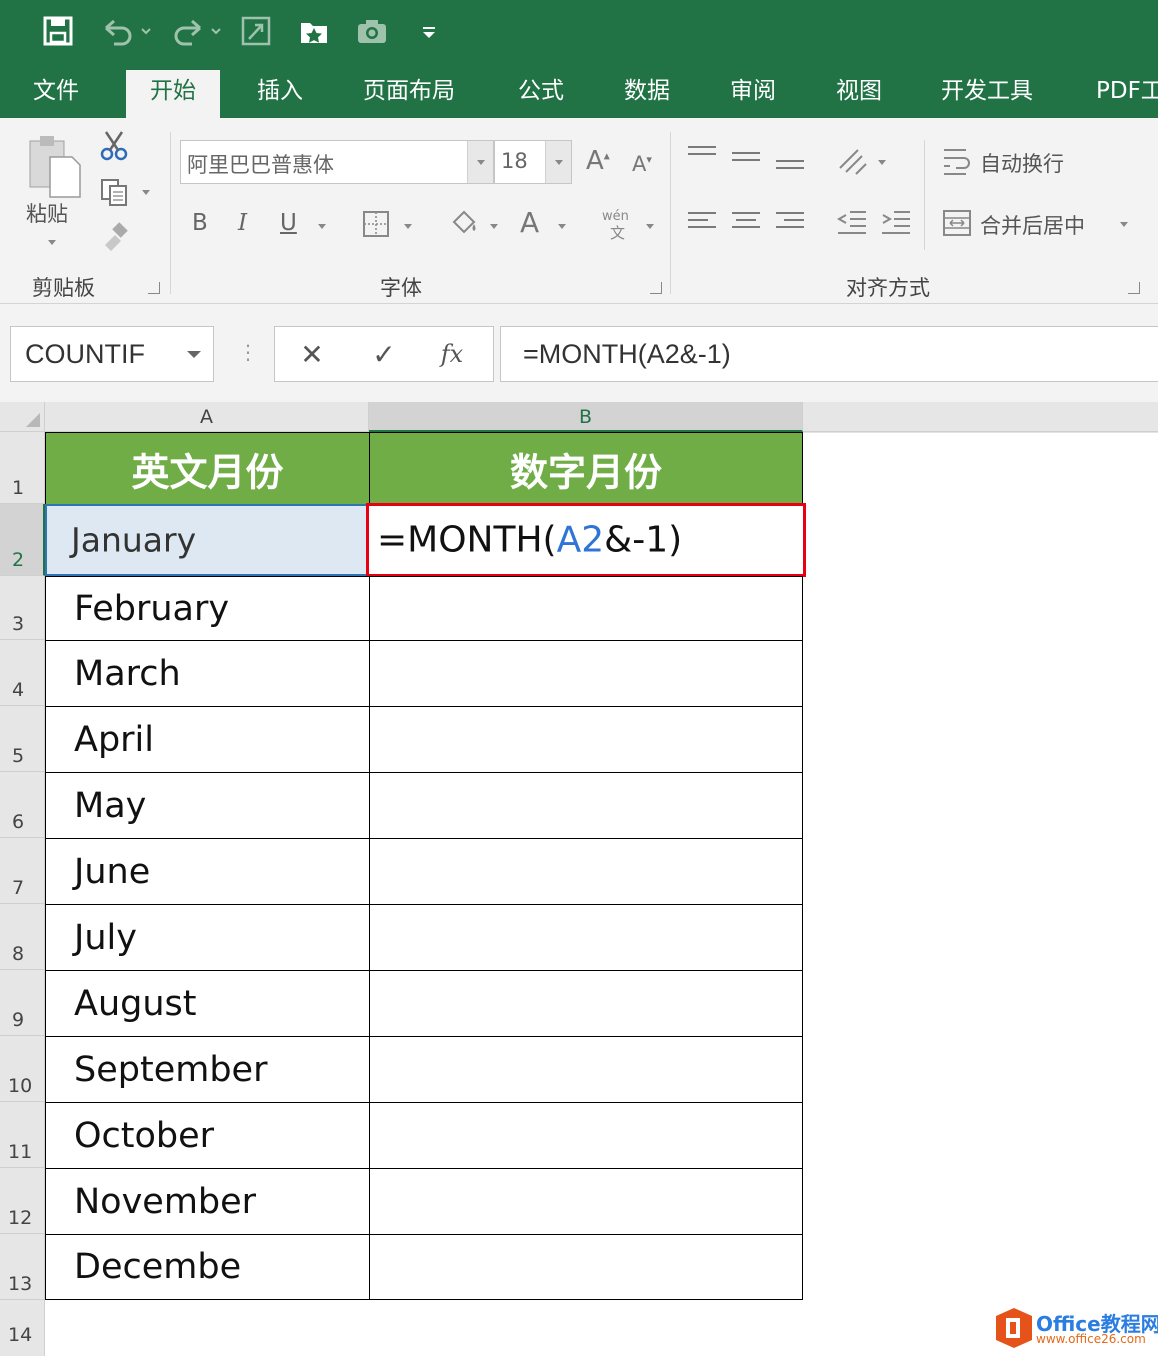  I want to click on table-row: March, so click(207, 673).